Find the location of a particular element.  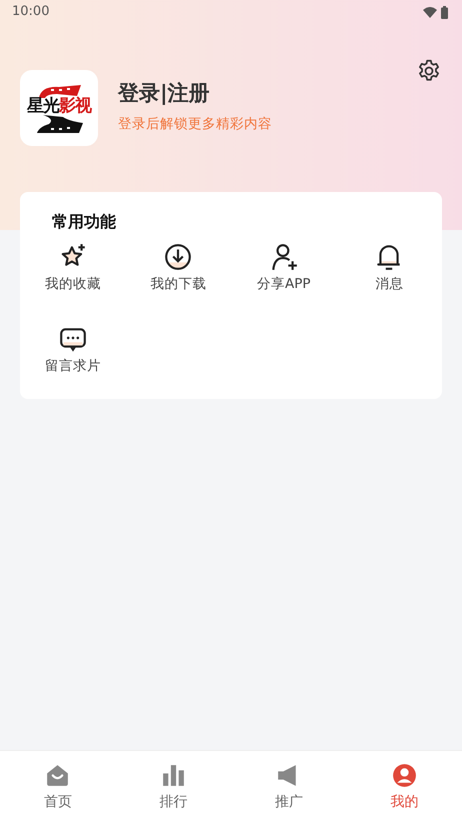

feature-item: 分享APP is located at coordinates (283, 268).